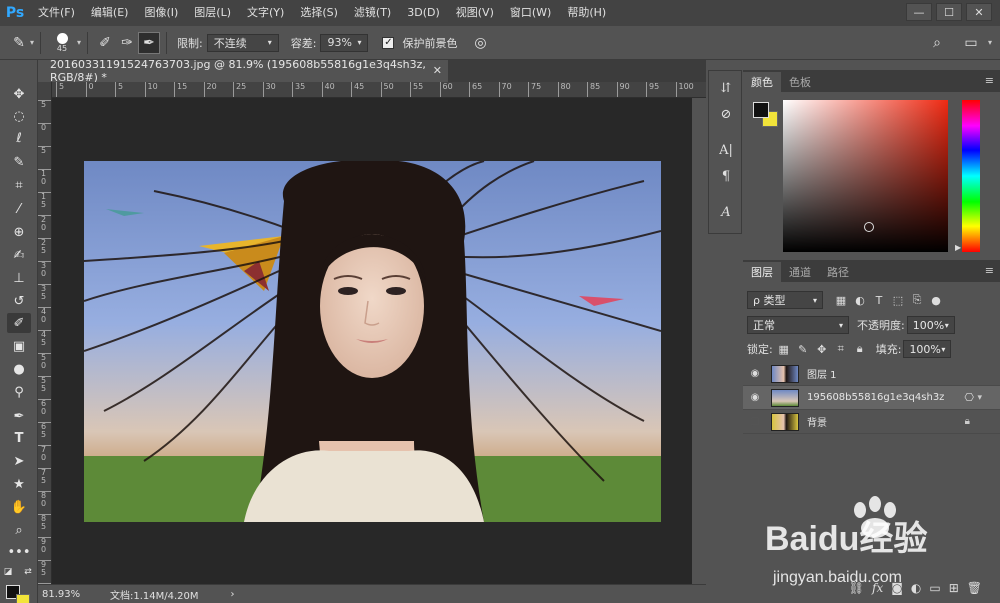 This screenshot has width=1000, height=603. Describe the element at coordinates (958, 247) in the screenshot. I see `hue-slider-marker-icon: ▶` at that location.